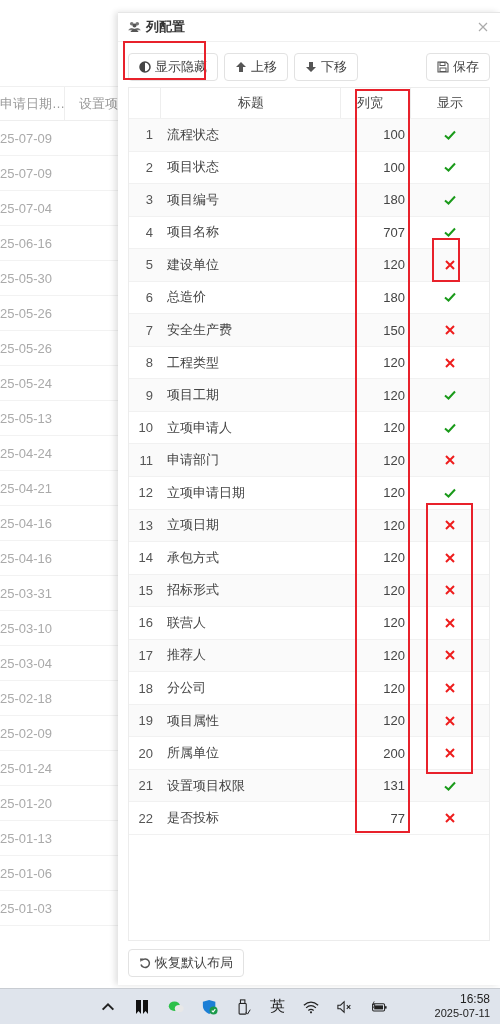 The width and height of the screenshot is (500, 1024). Describe the element at coordinates (193, 232) in the screenshot. I see `table-cell-text: 项目名称` at that location.